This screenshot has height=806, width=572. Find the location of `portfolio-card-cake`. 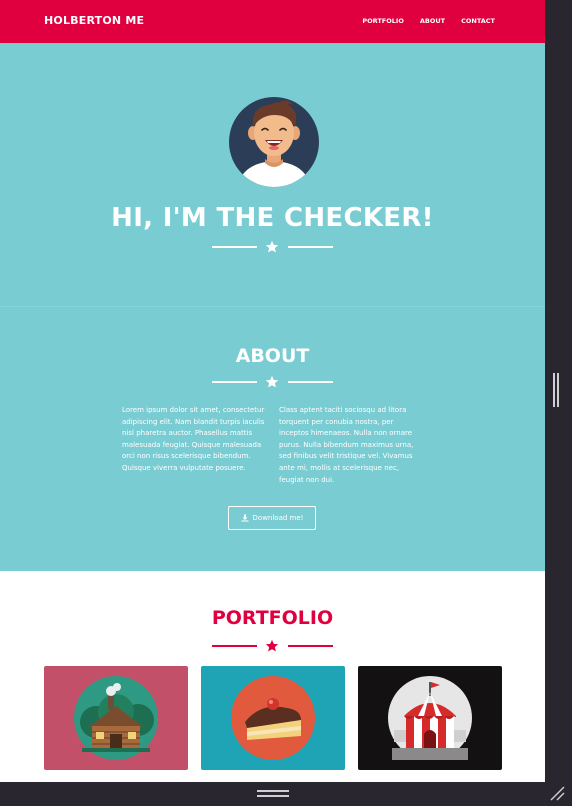

portfolio-card-cake is located at coordinates (273, 718).